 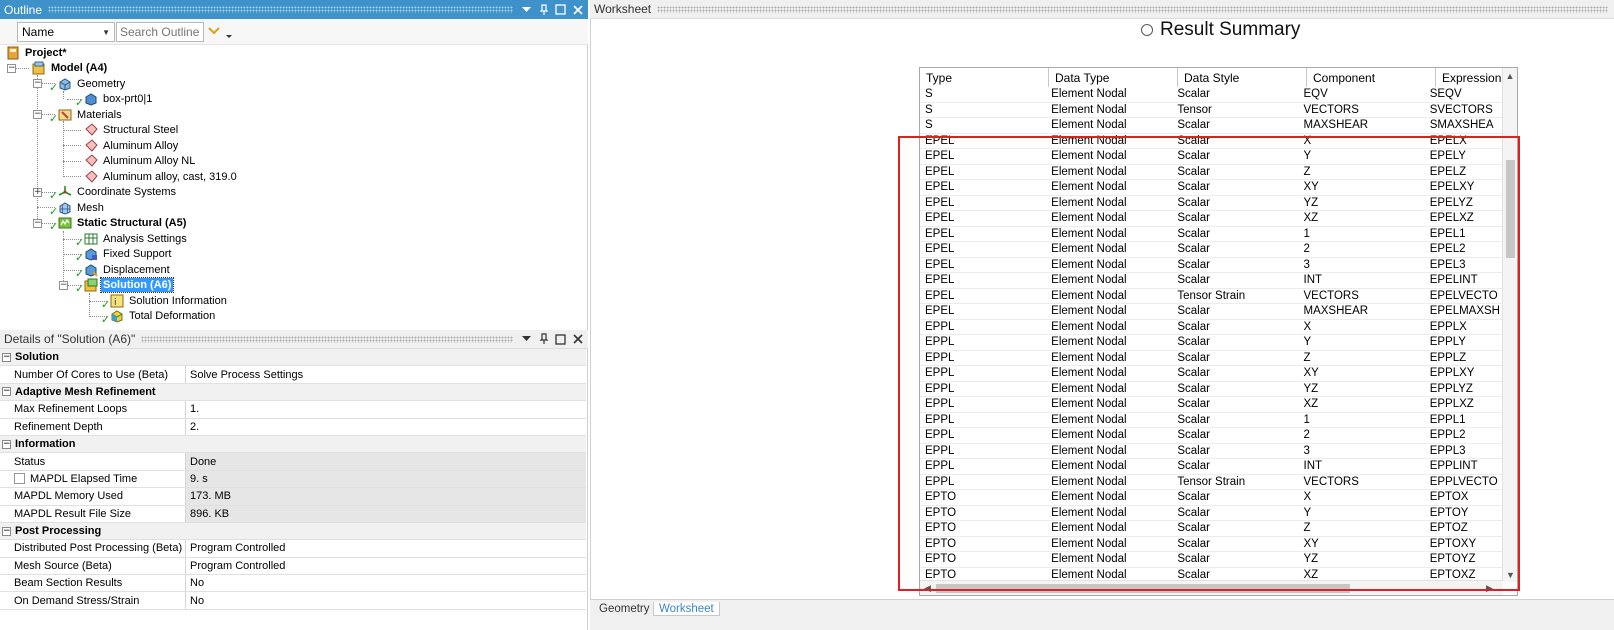 What do you see at coordinates (293, 427) in the screenshot?
I see `detail-row: Refinement Depth 2.` at bounding box center [293, 427].